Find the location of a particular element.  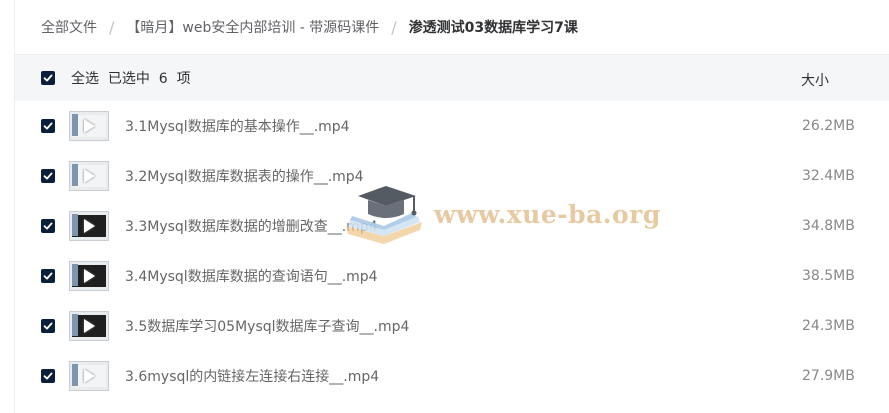

file-size: 27.9MB is located at coordinates (828, 376).